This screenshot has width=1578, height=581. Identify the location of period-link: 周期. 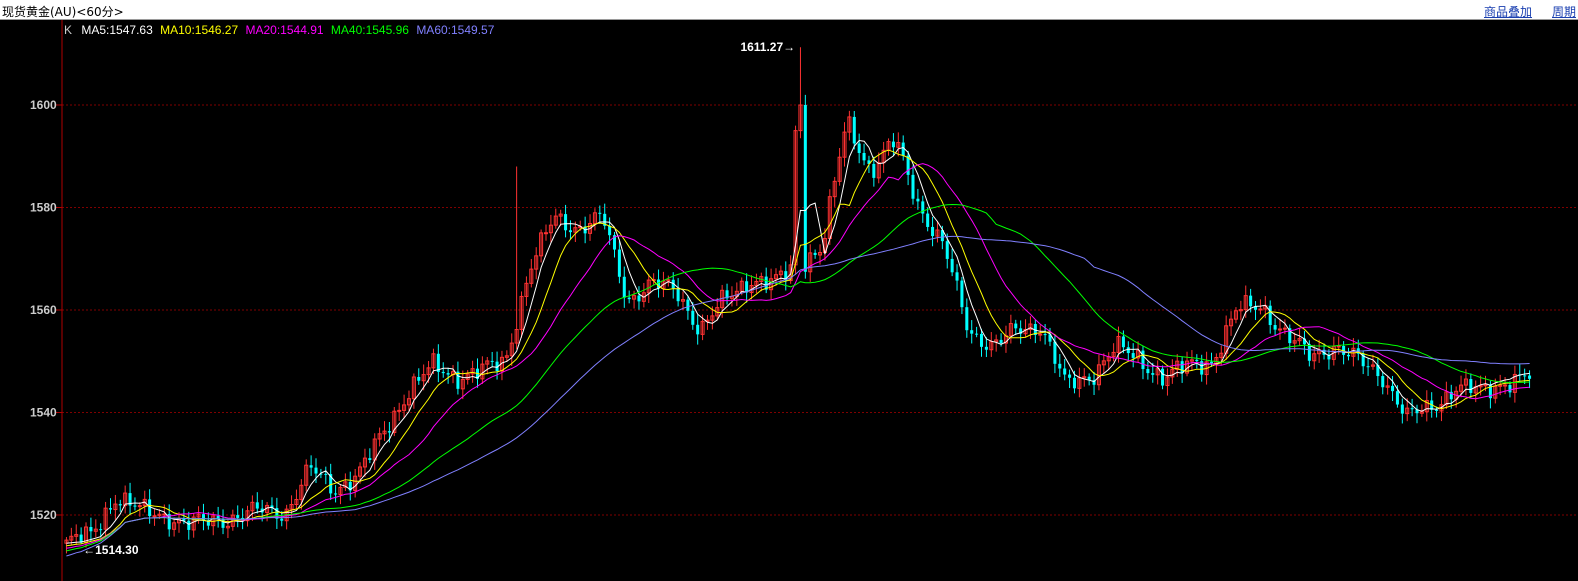
(1564, 11).